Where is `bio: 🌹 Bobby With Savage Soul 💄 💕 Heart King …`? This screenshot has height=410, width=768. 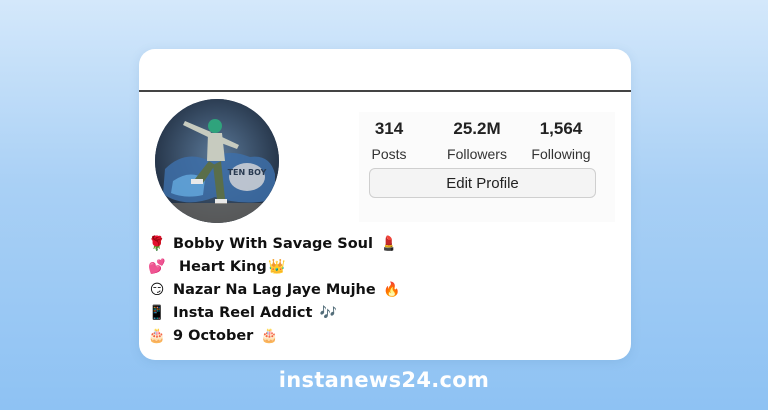
bio: 🌹 Bobby With Savage Soul 💄 💕 Heart King … is located at coordinates (274, 289).